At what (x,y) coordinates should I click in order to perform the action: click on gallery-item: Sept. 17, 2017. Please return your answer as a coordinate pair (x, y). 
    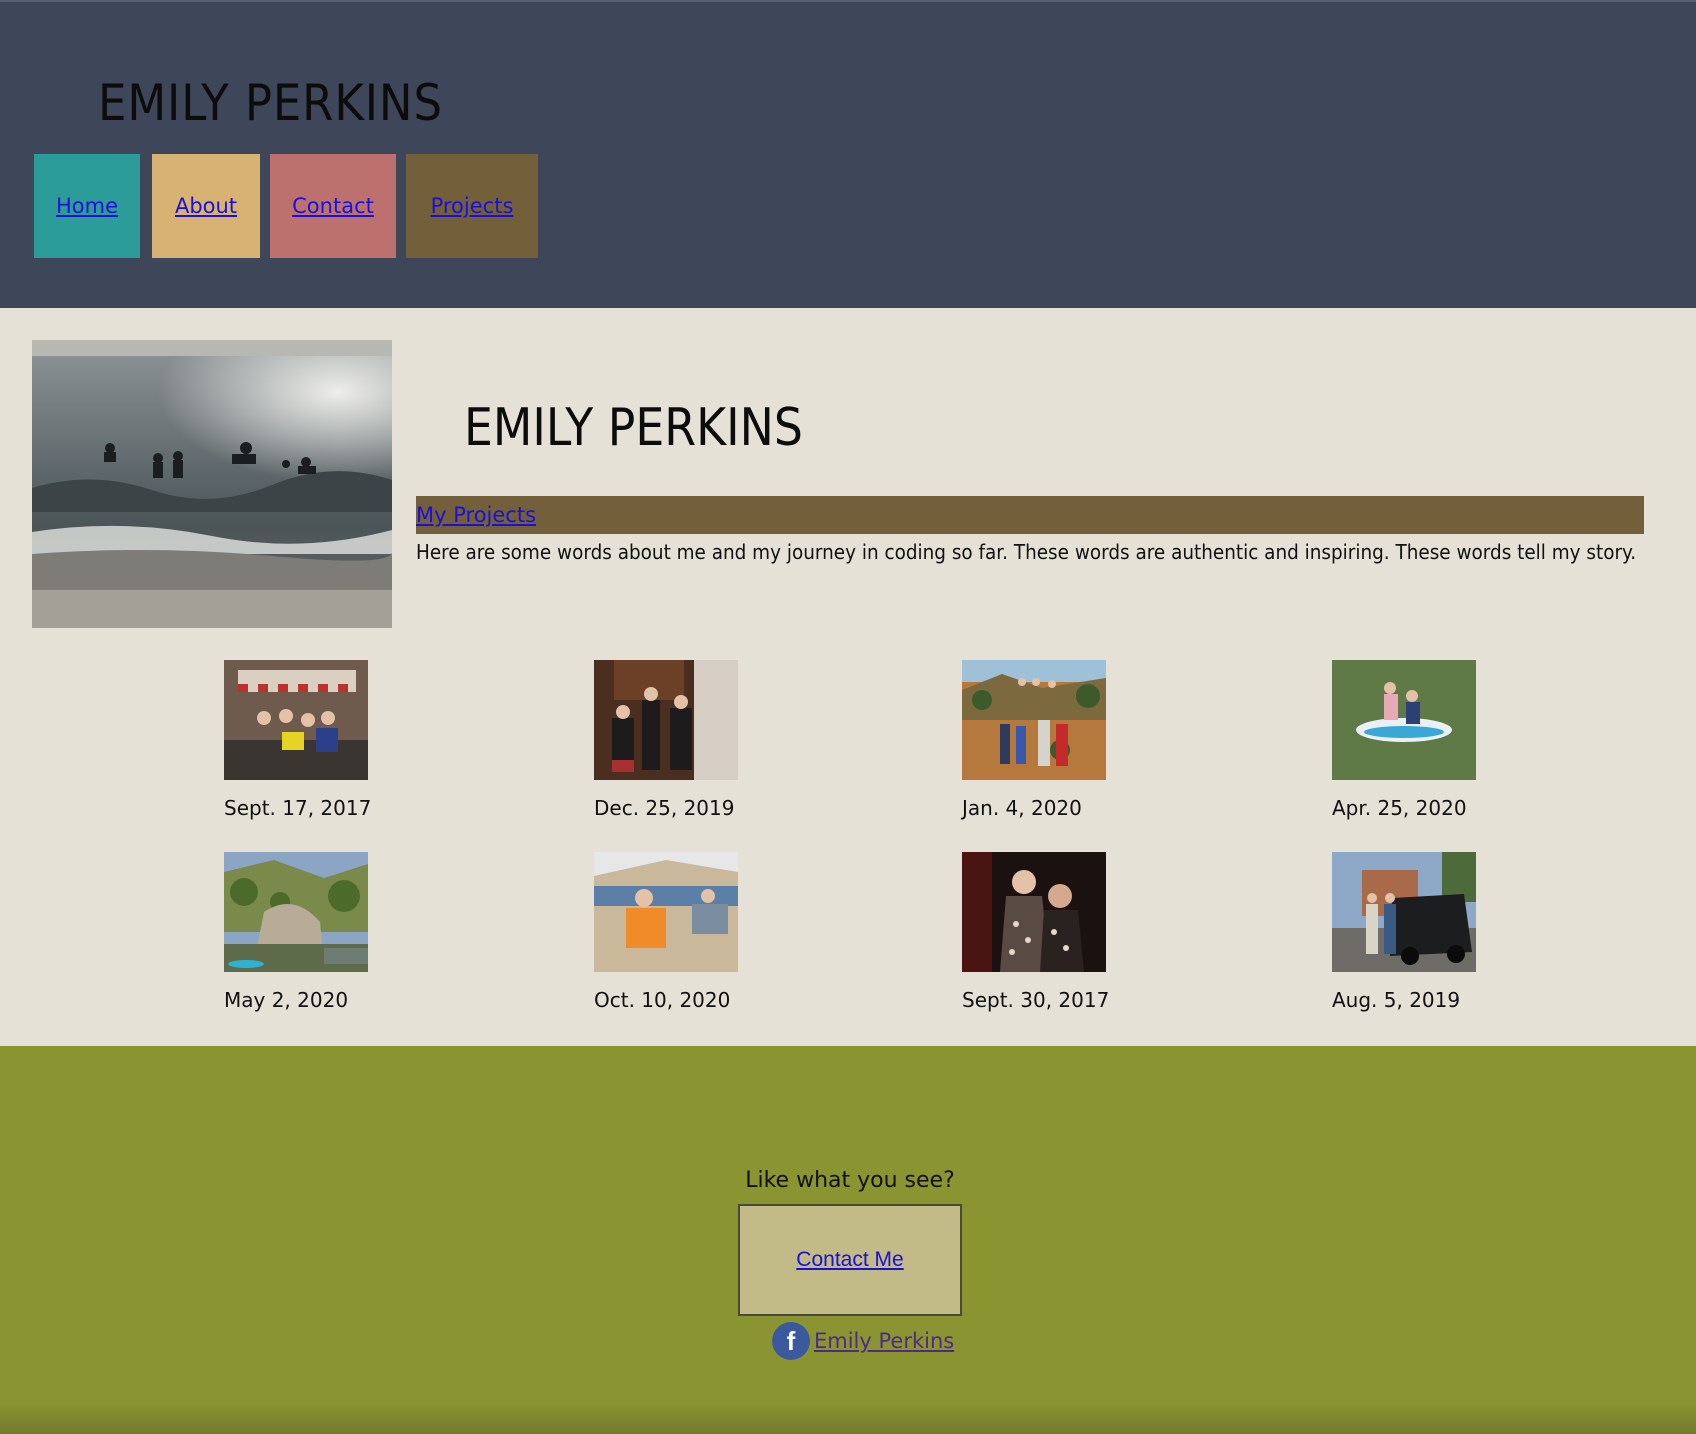
    Looking at the image, I should click on (298, 740).